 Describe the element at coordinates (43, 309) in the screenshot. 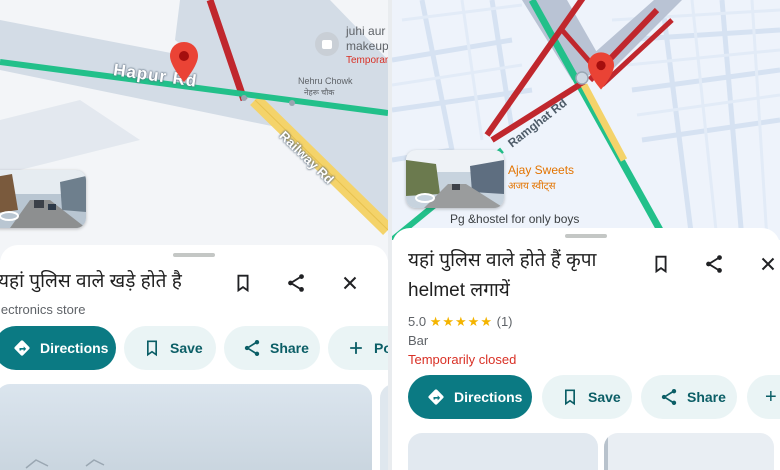

I see `place-category: lectronics store` at that location.